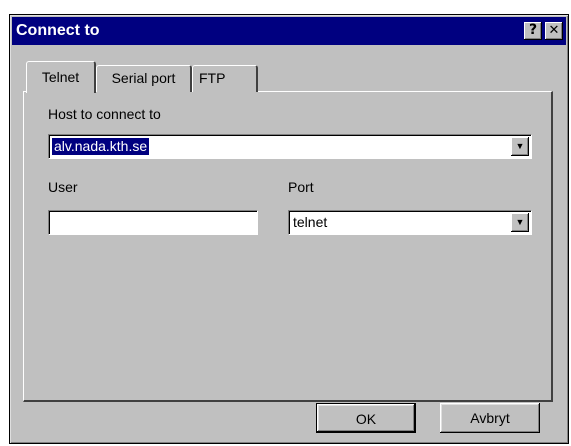 The height and width of the screenshot is (446, 571). Describe the element at coordinates (289, 31) in the screenshot. I see `title-bar: Connect to ? ✕` at that location.